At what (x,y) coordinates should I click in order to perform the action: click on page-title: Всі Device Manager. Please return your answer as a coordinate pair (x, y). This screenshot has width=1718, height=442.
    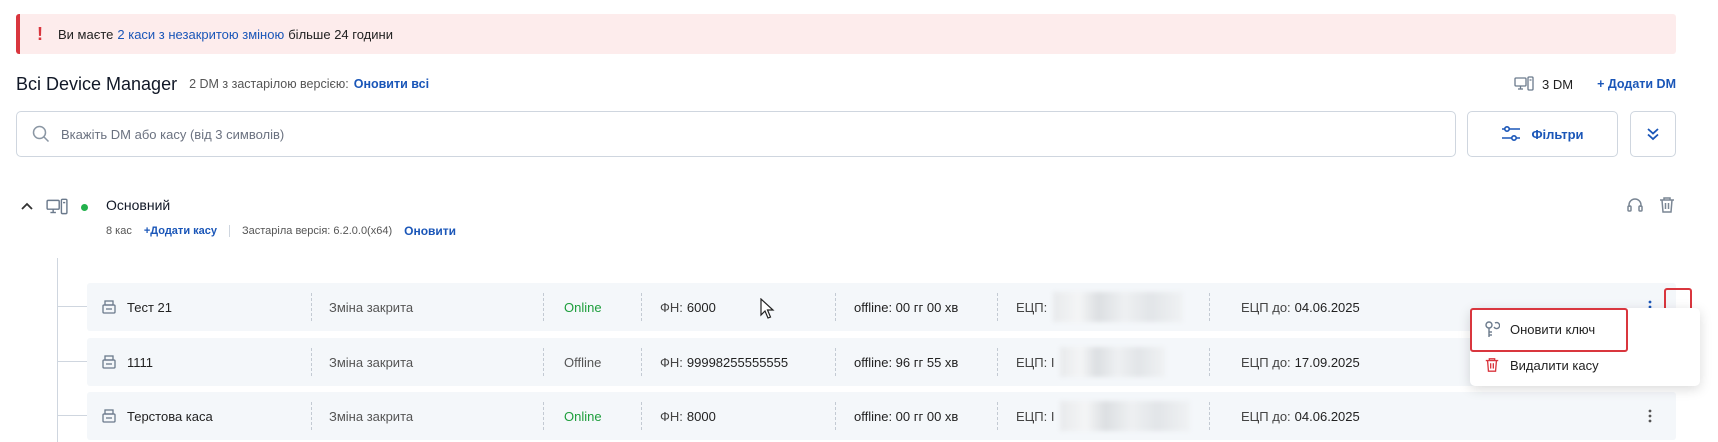
    Looking at the image, I should click on (97, 83).